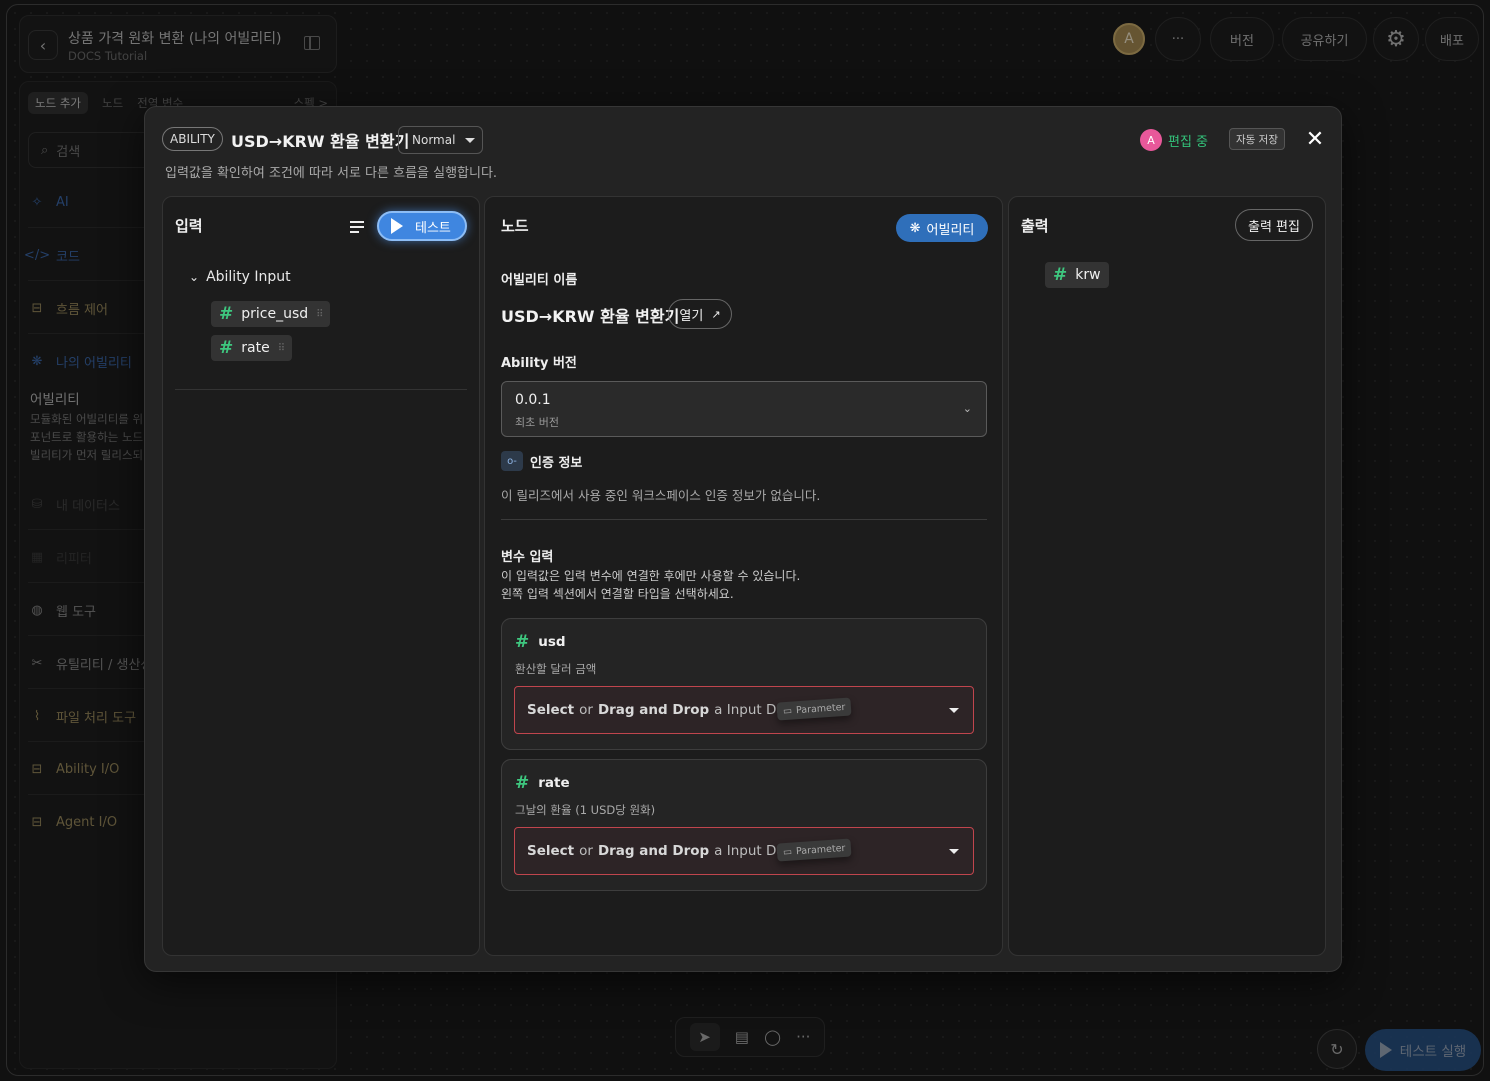  I want to click on node-panel-title: 노드, so click(515, 226).